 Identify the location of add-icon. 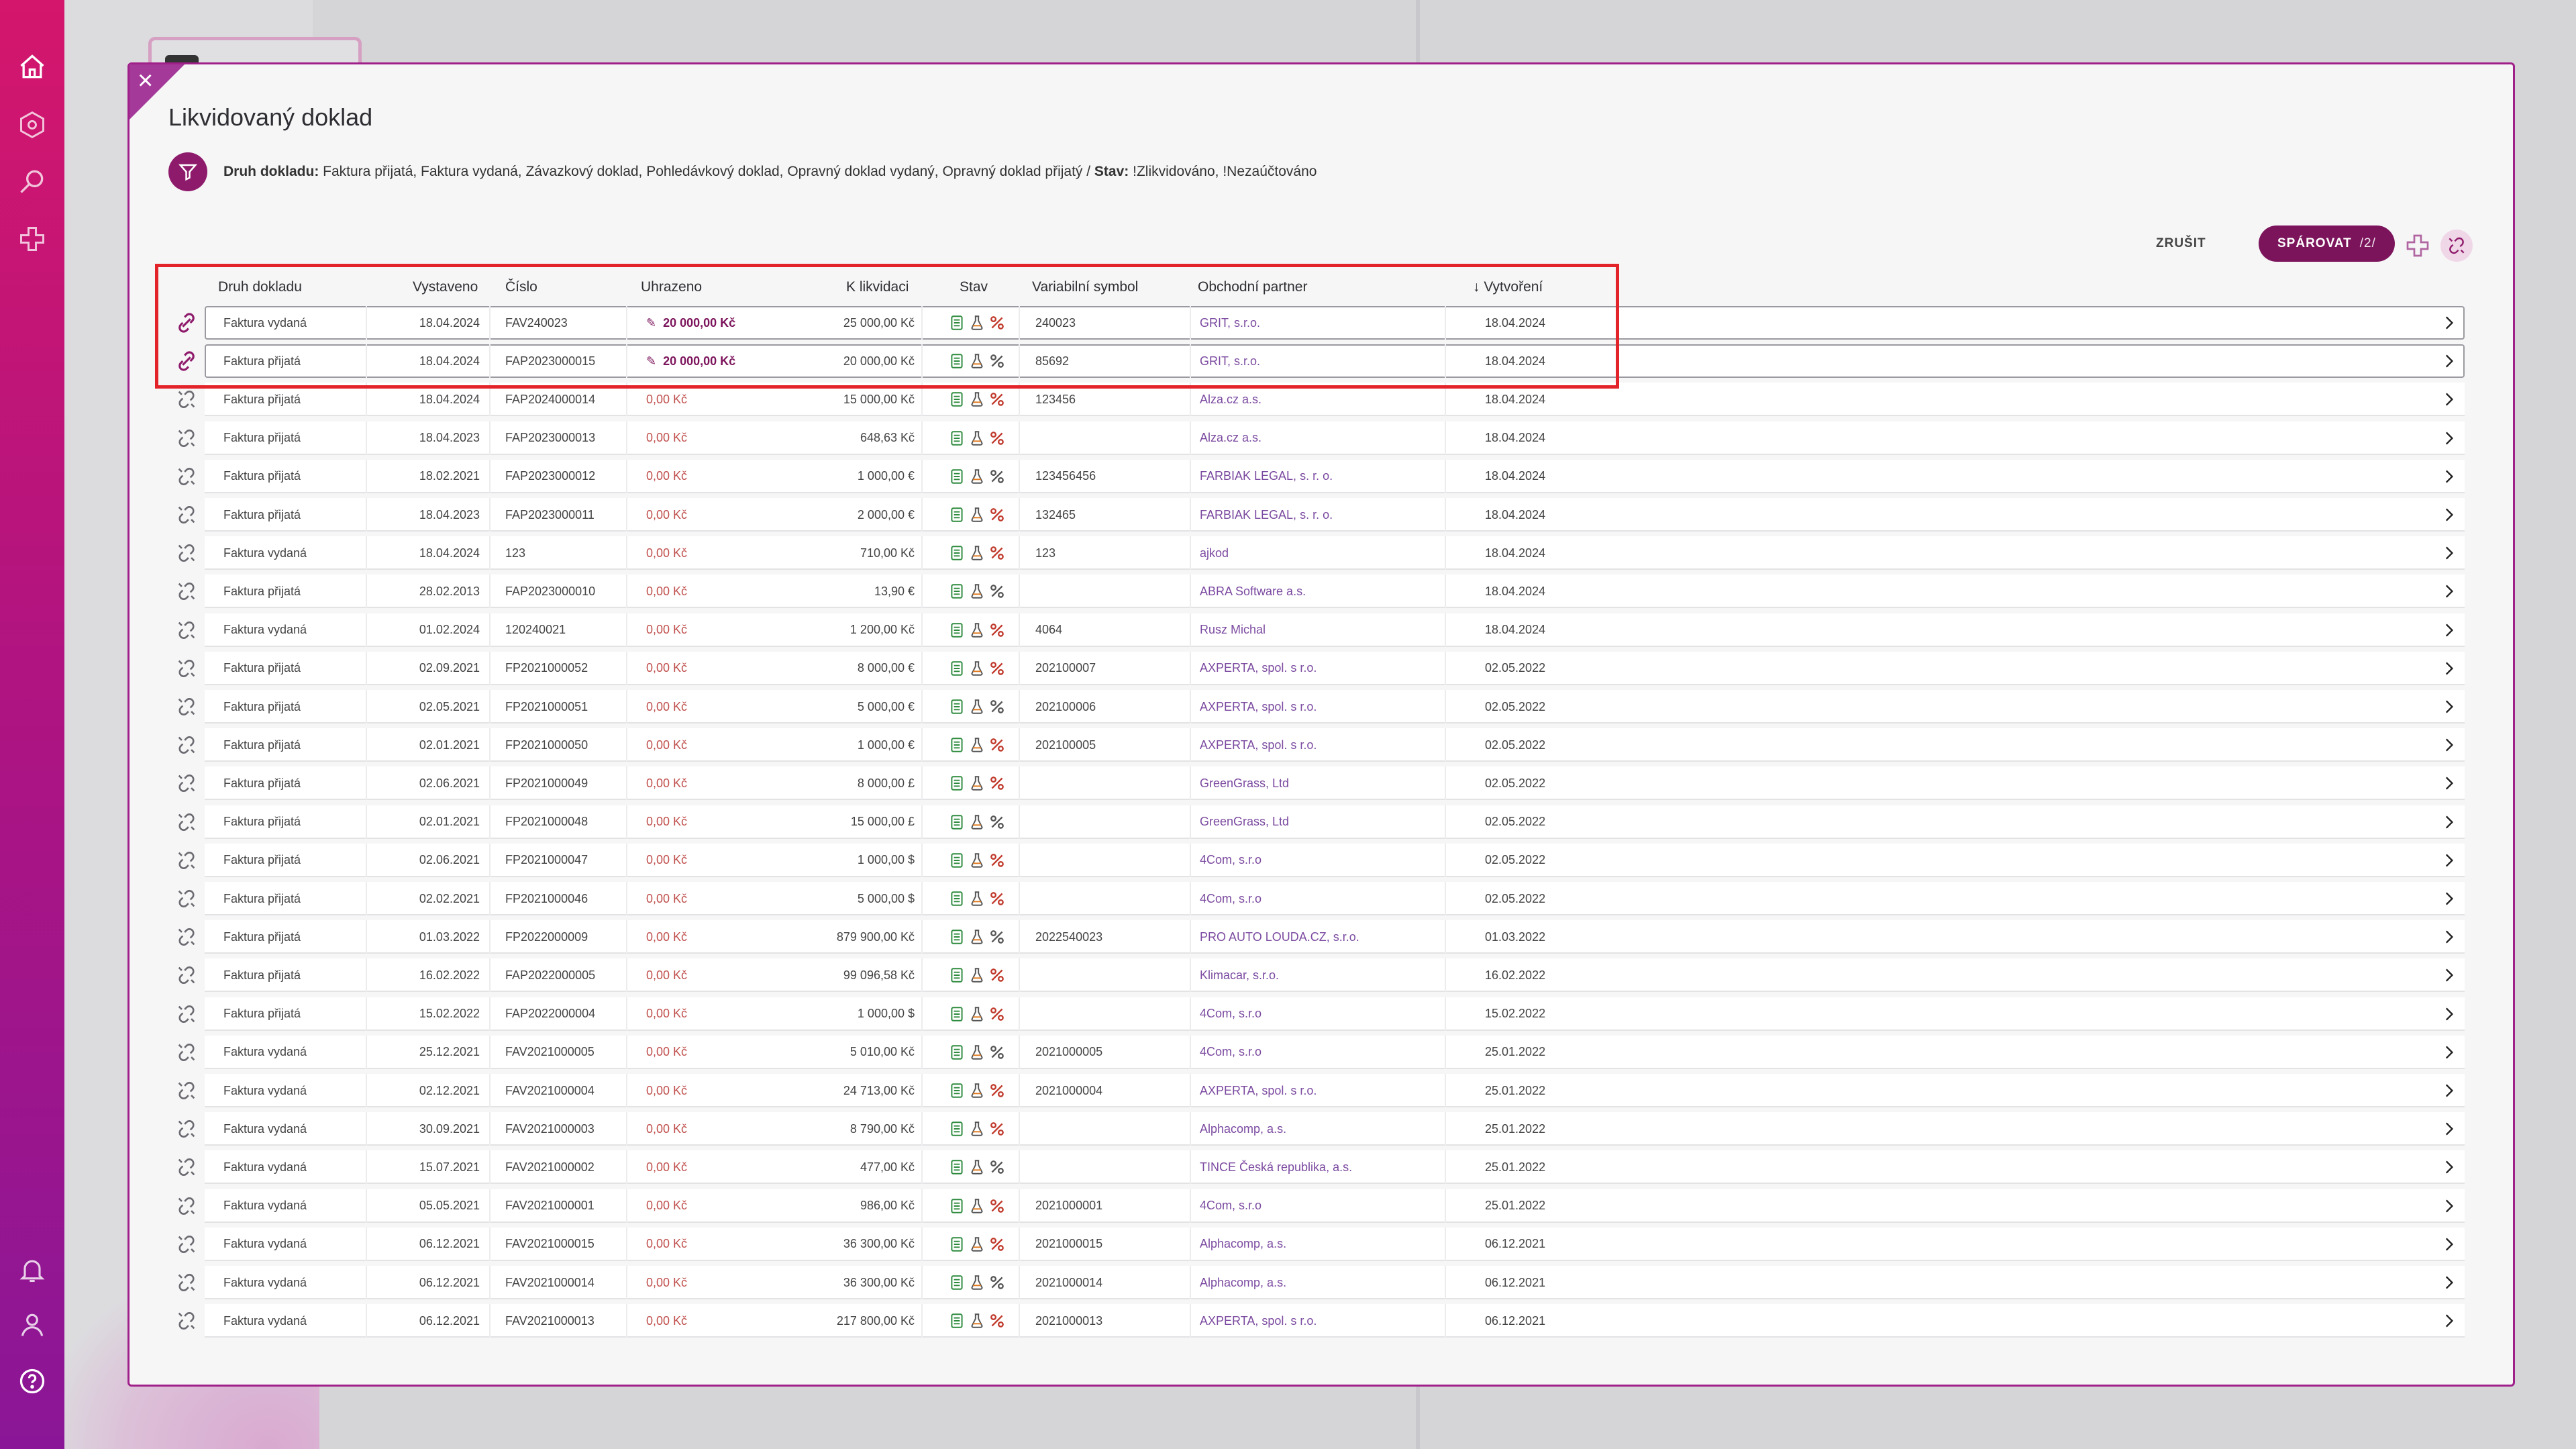
(32, 239).